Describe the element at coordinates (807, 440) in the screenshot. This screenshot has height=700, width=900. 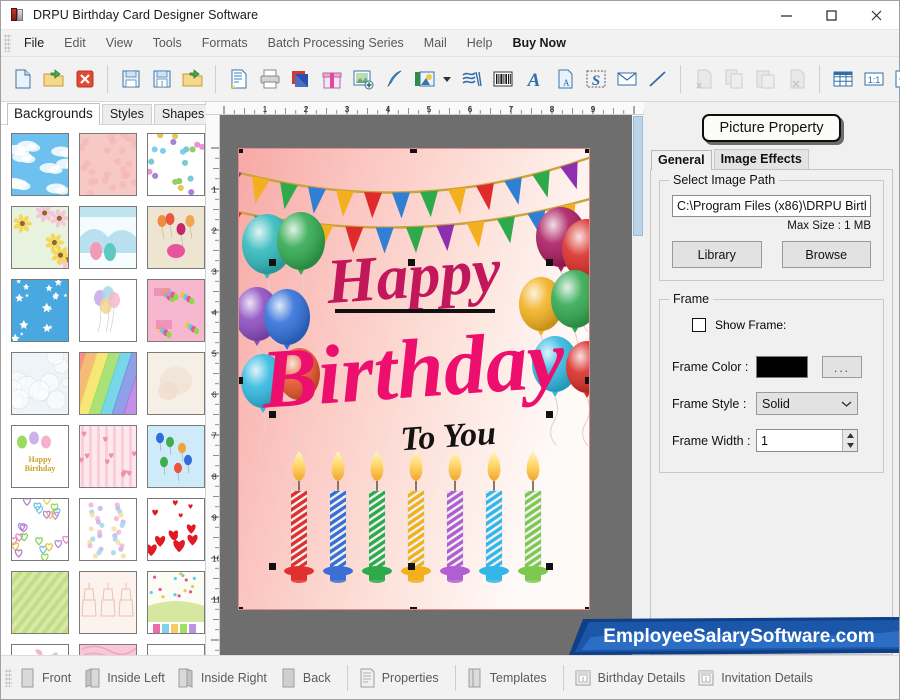
I see `frame-width-stepper: 1` at that location.